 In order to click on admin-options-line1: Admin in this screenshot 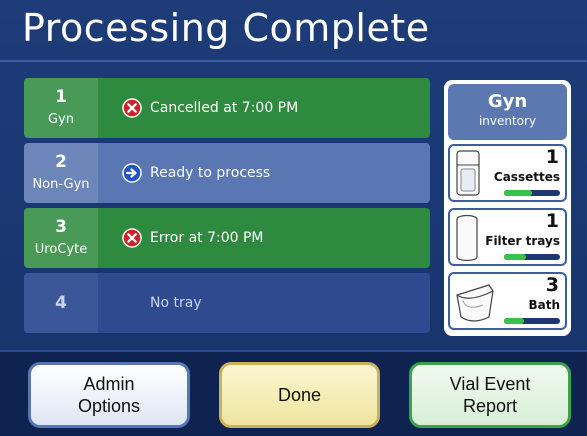, I will do `click(109, 384)`.